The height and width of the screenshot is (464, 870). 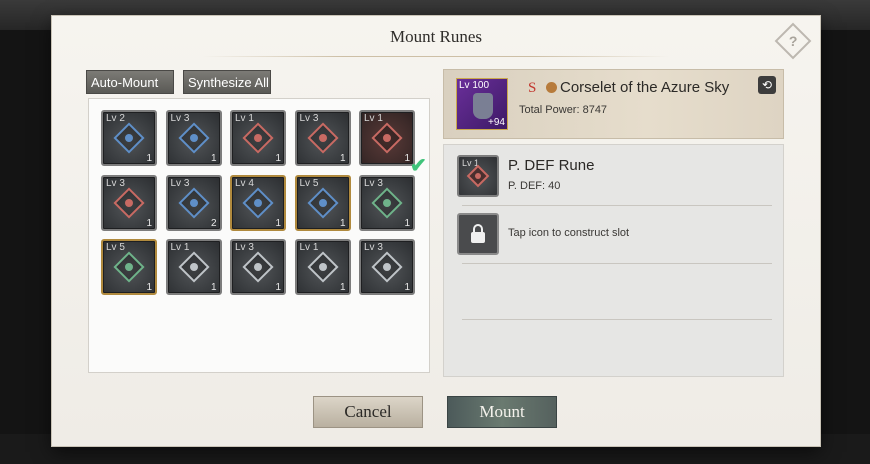 What do you see at coordinates (496, 122) in the screenshot?
I see `equipment-enhance: +94` at bounding box center [496, 122].